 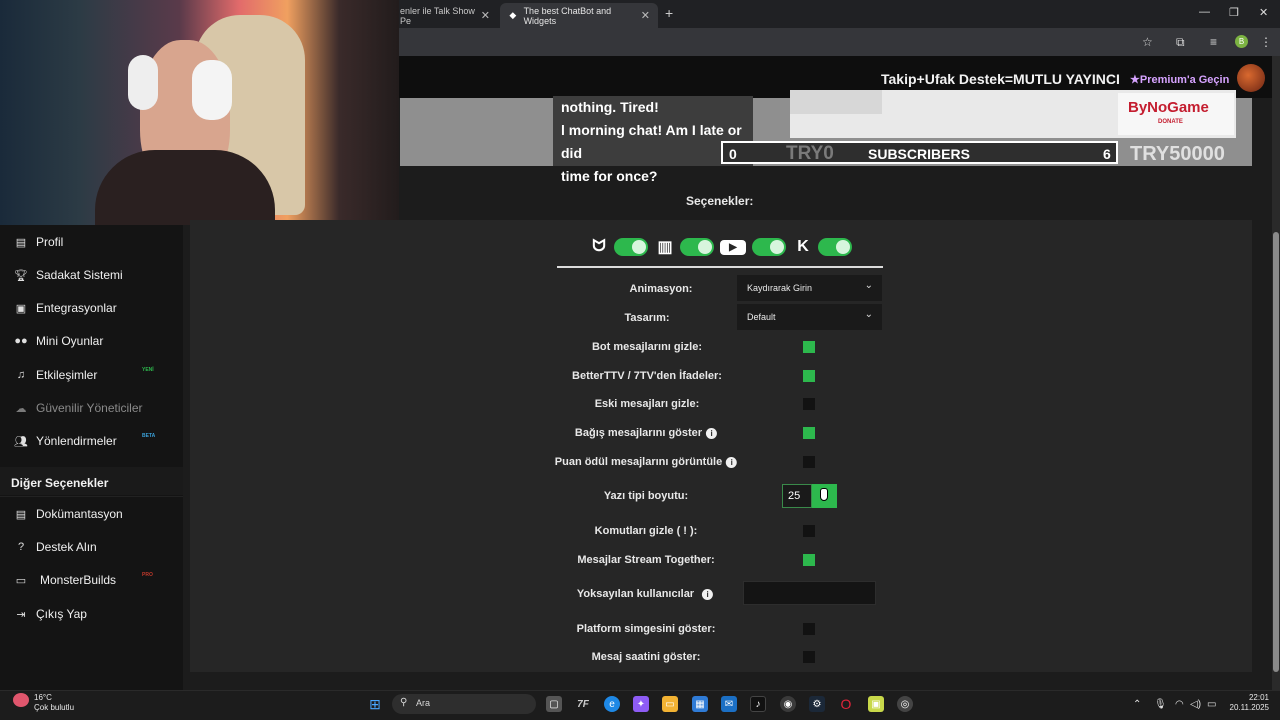 I want to click on app-icon: ▣, so click(x=876, y=704).